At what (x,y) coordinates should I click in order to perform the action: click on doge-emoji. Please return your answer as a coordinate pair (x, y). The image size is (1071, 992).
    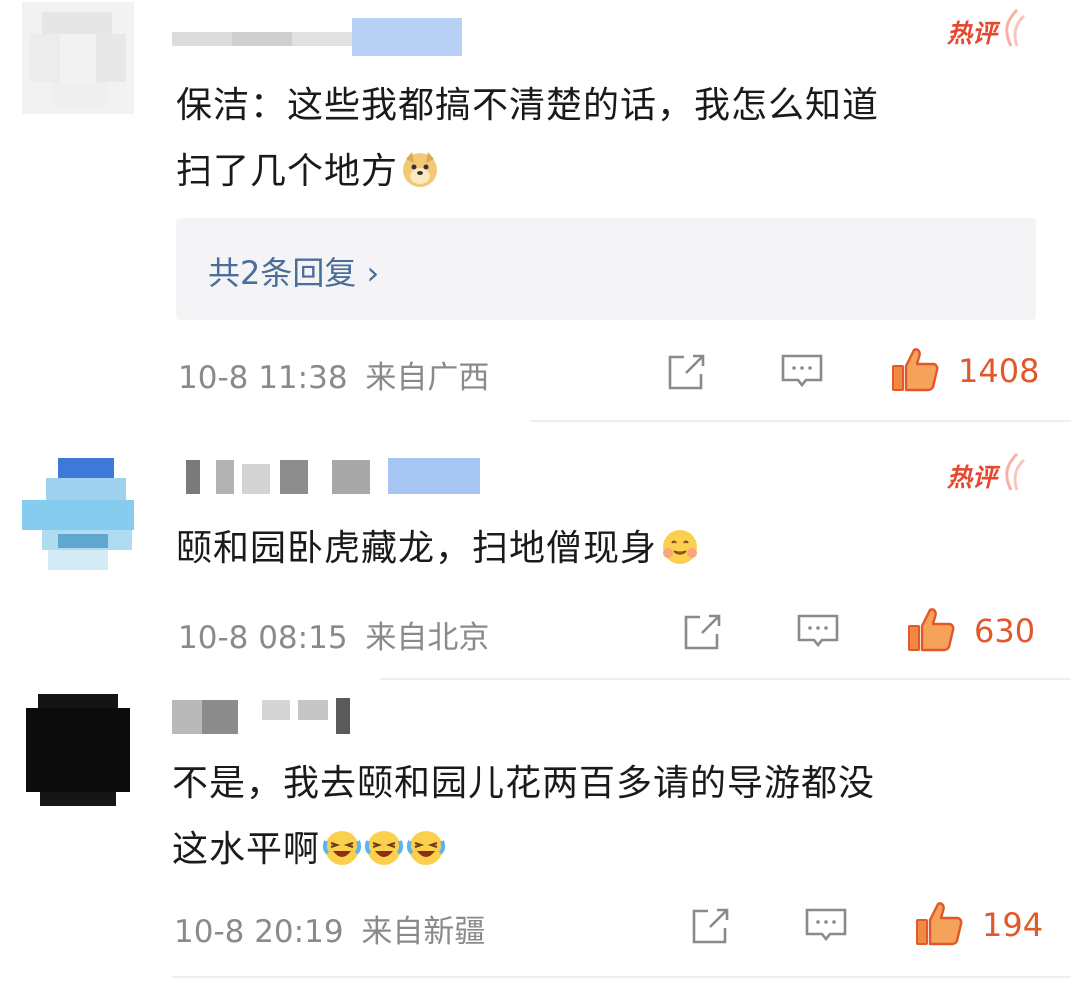
    Looking at the image, I should click on (420, 178).